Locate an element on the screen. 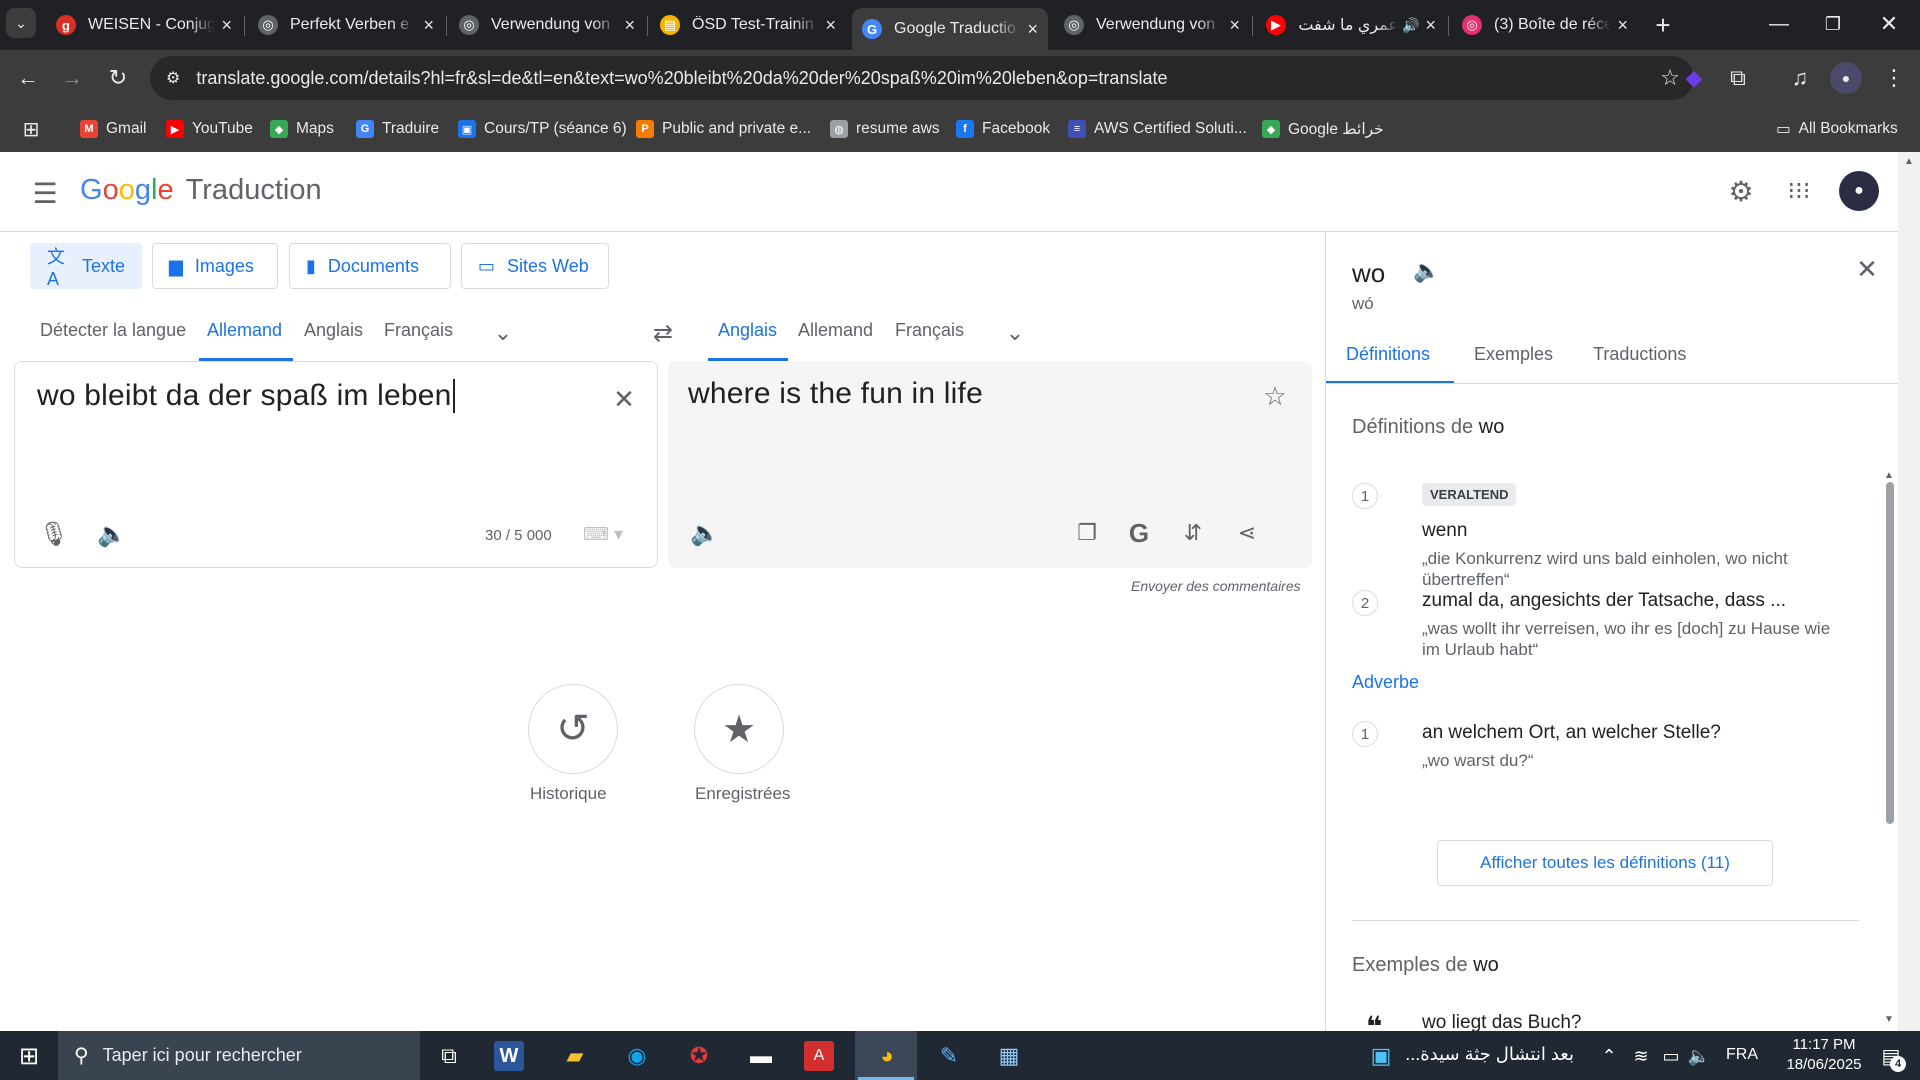 The image size is (1920, 1080). news-widget-icon: ▣ is located at coordinates (1381, 1056).